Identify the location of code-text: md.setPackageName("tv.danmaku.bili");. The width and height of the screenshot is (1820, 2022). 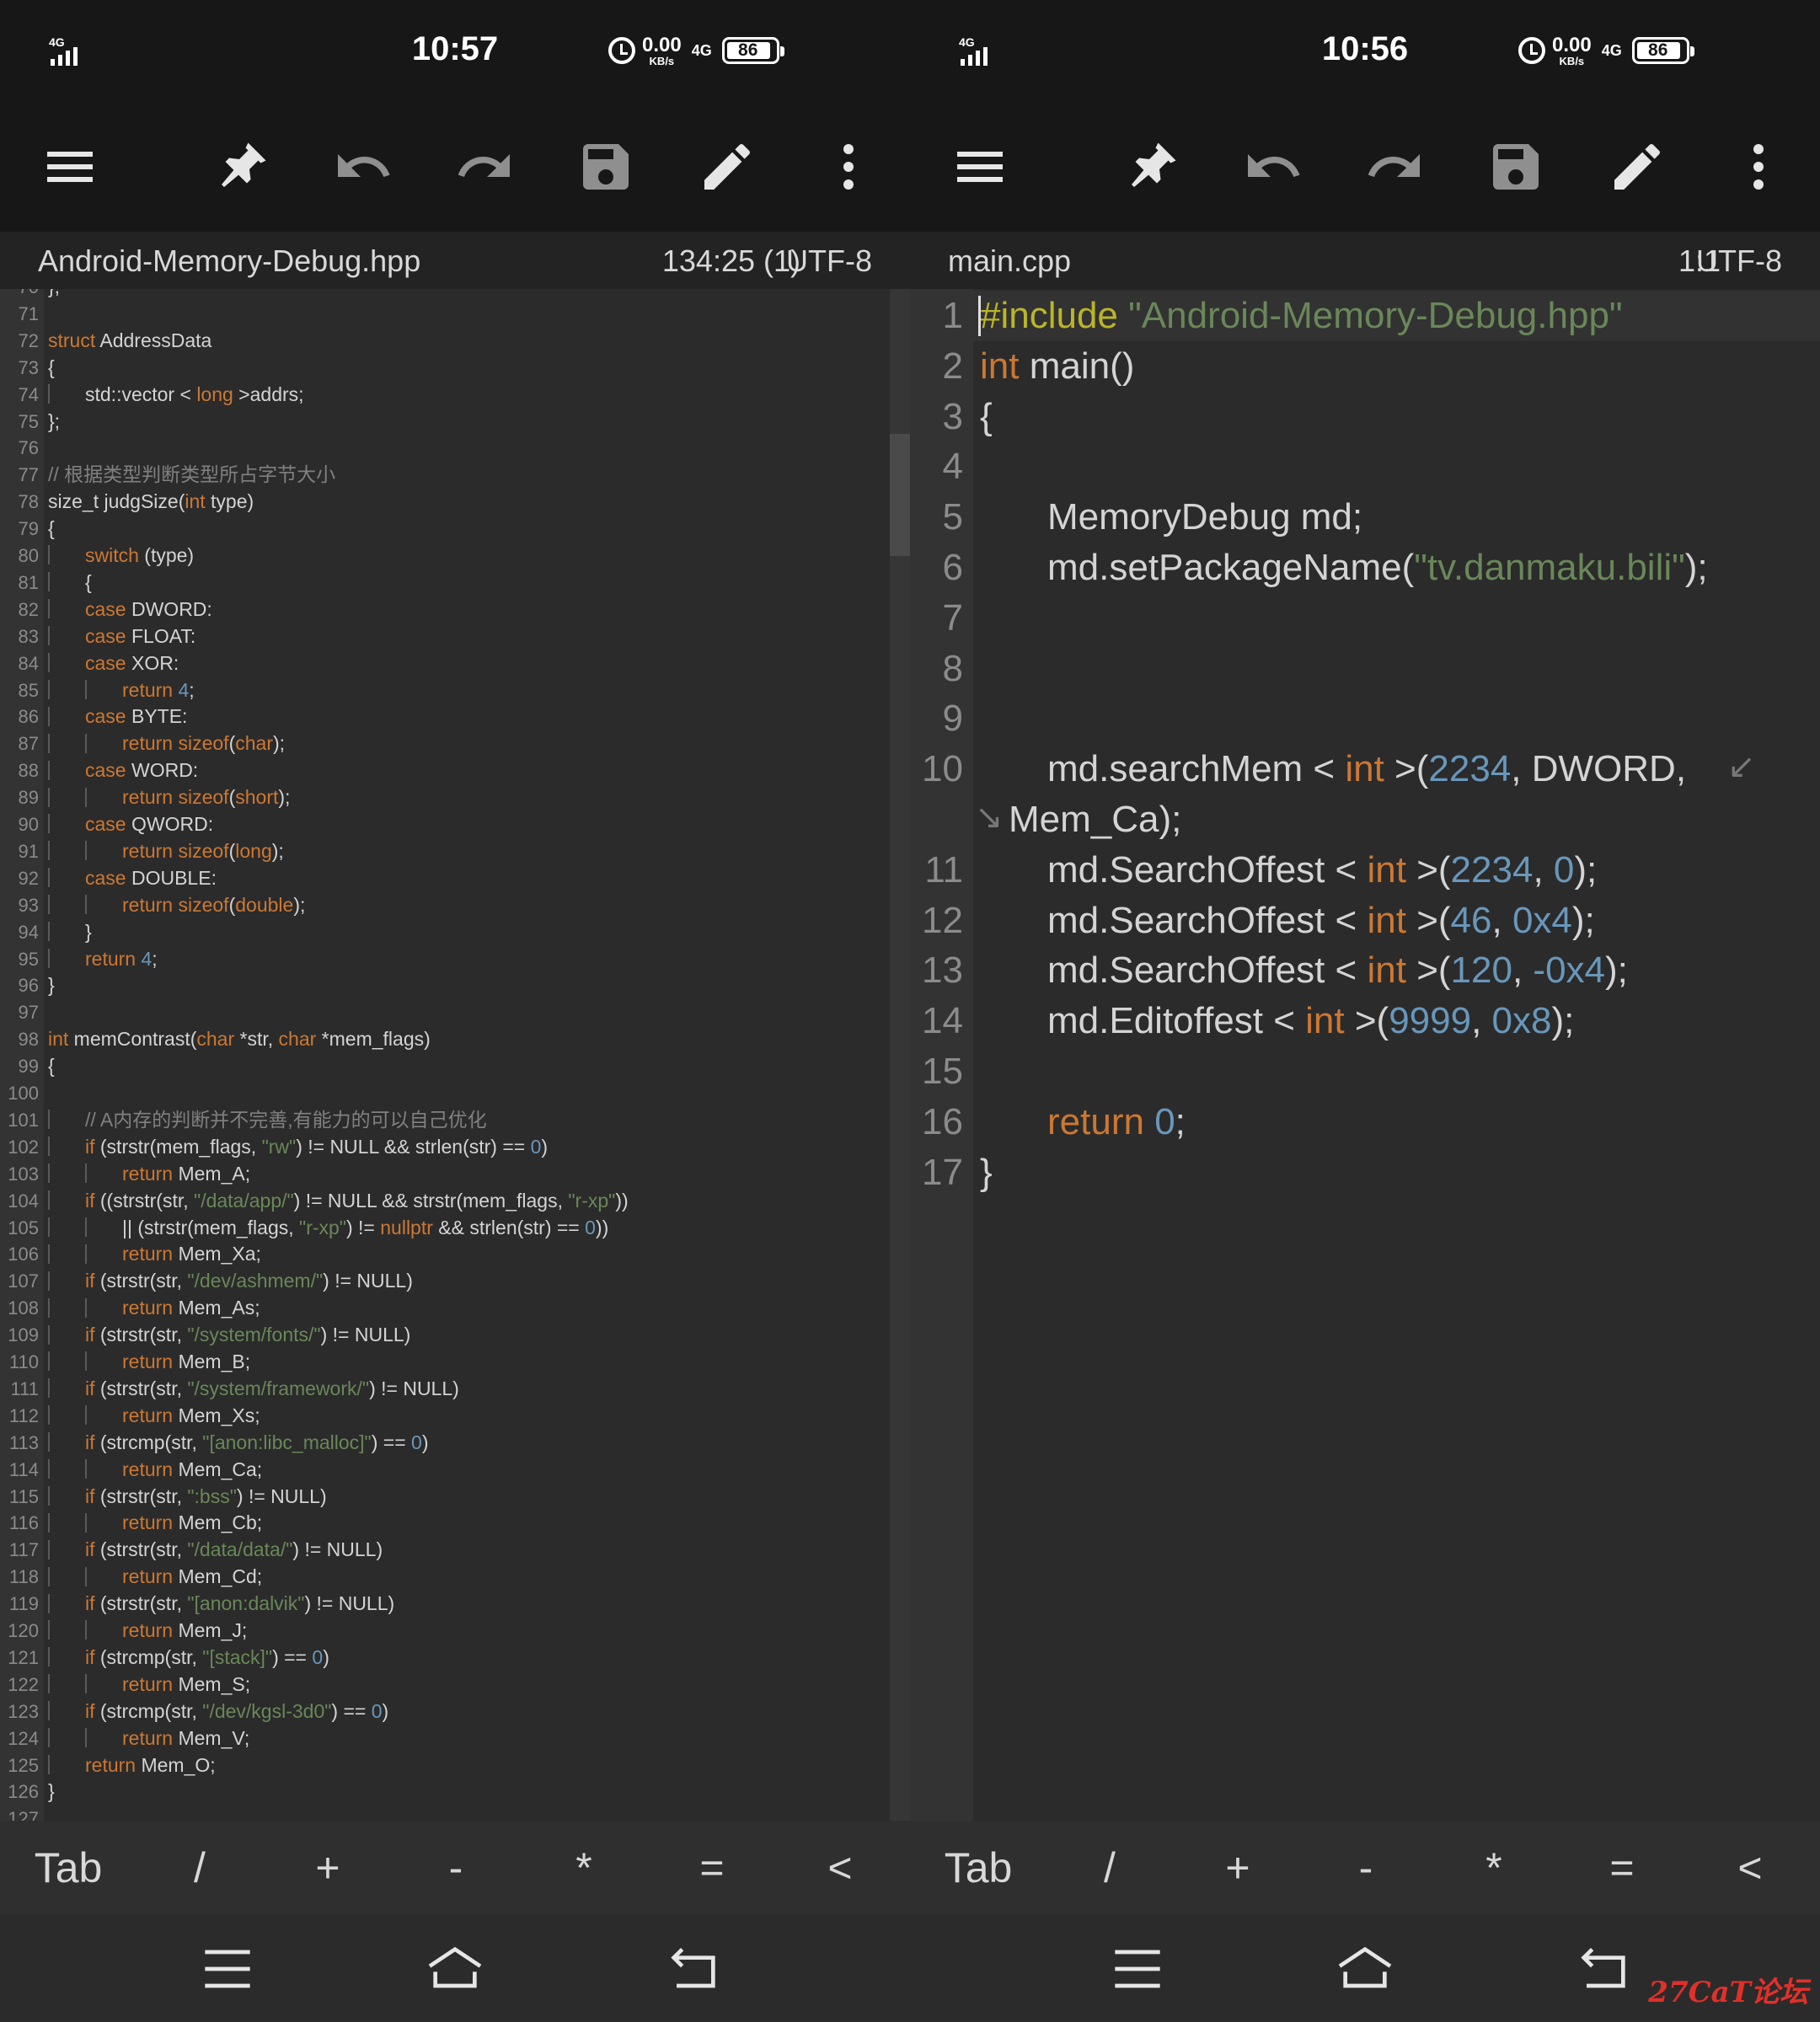
(1344, 568).